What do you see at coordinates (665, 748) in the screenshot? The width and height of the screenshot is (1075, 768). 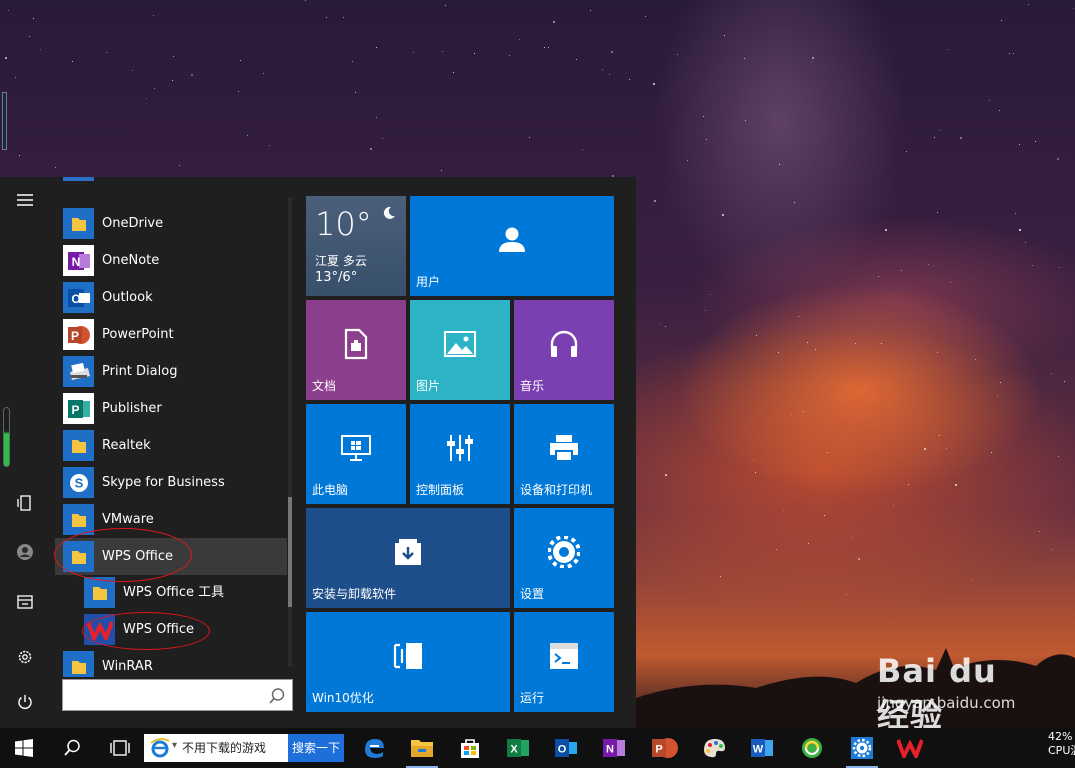 I see `taskbar-powerpoint: P` at bounding box center [665, 748].